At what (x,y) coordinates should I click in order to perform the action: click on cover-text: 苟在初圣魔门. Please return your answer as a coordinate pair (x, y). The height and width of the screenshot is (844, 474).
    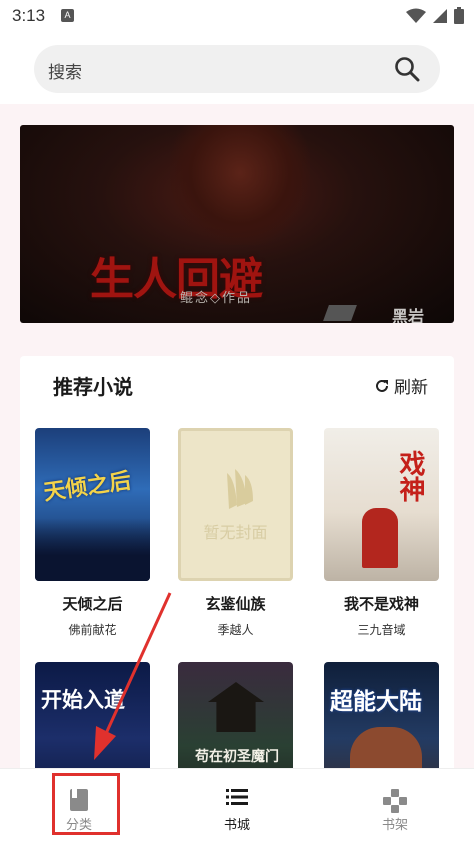
    Looking at the image, I should click on (237, 757).